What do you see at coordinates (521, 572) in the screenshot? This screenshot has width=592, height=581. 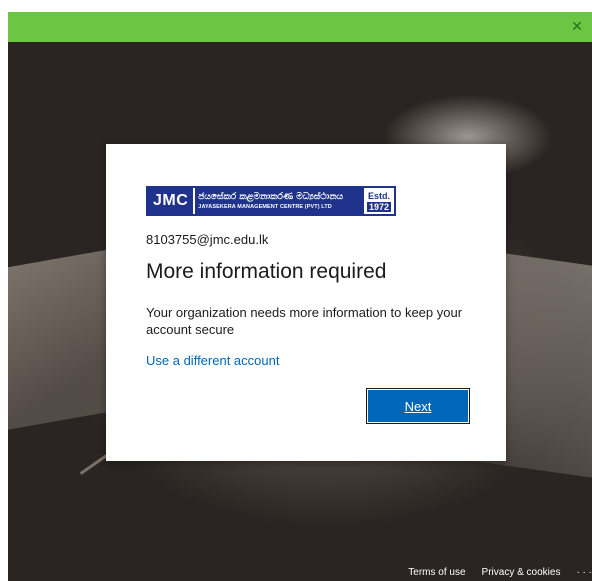 I see `privacy-cookies-link: Privacy & cookies` at bounding box center [521, 572].